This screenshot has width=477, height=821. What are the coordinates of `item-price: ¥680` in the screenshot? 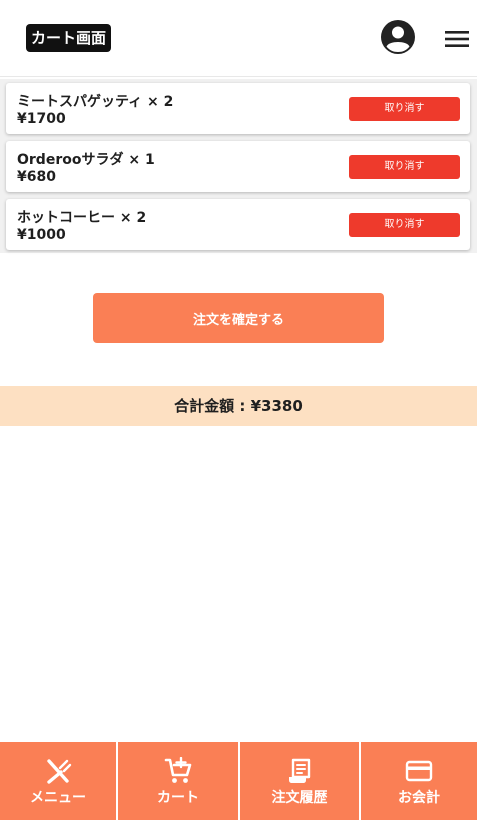 It's located at (36, 177).